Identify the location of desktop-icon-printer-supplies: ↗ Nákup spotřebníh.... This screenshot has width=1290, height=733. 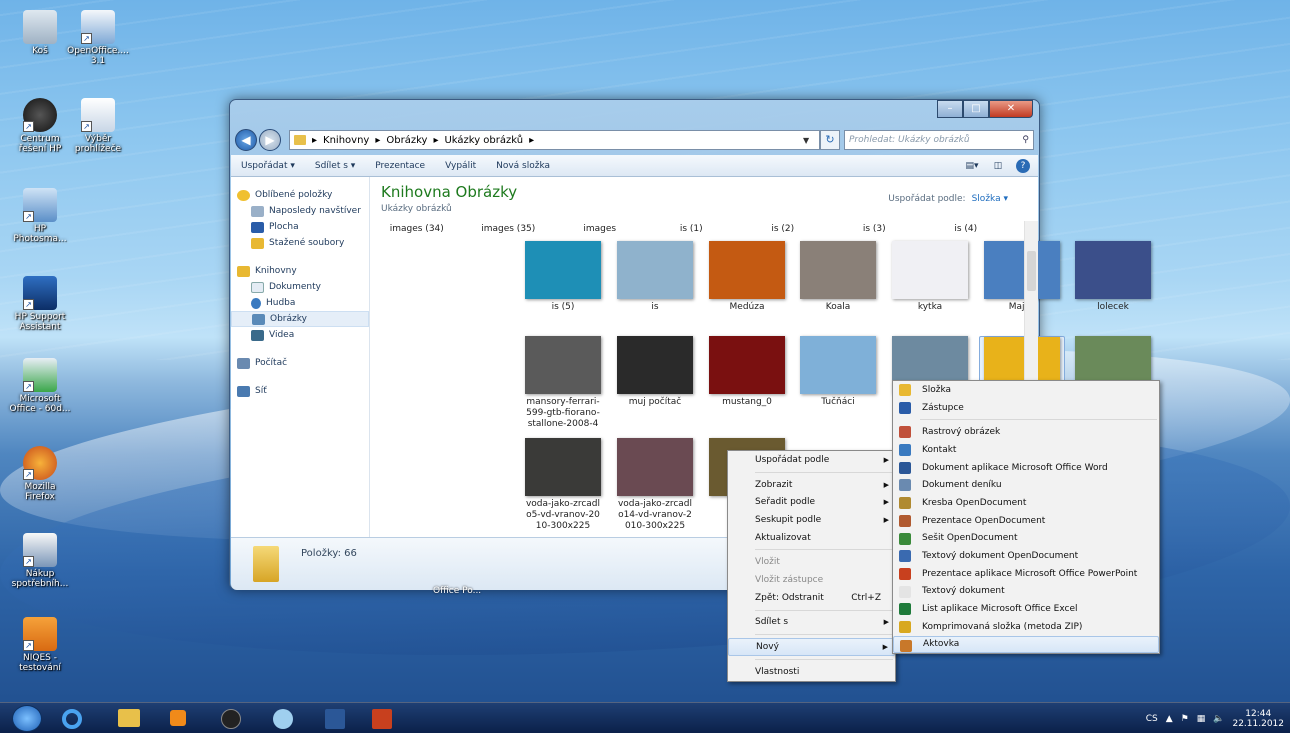
(40, 561).